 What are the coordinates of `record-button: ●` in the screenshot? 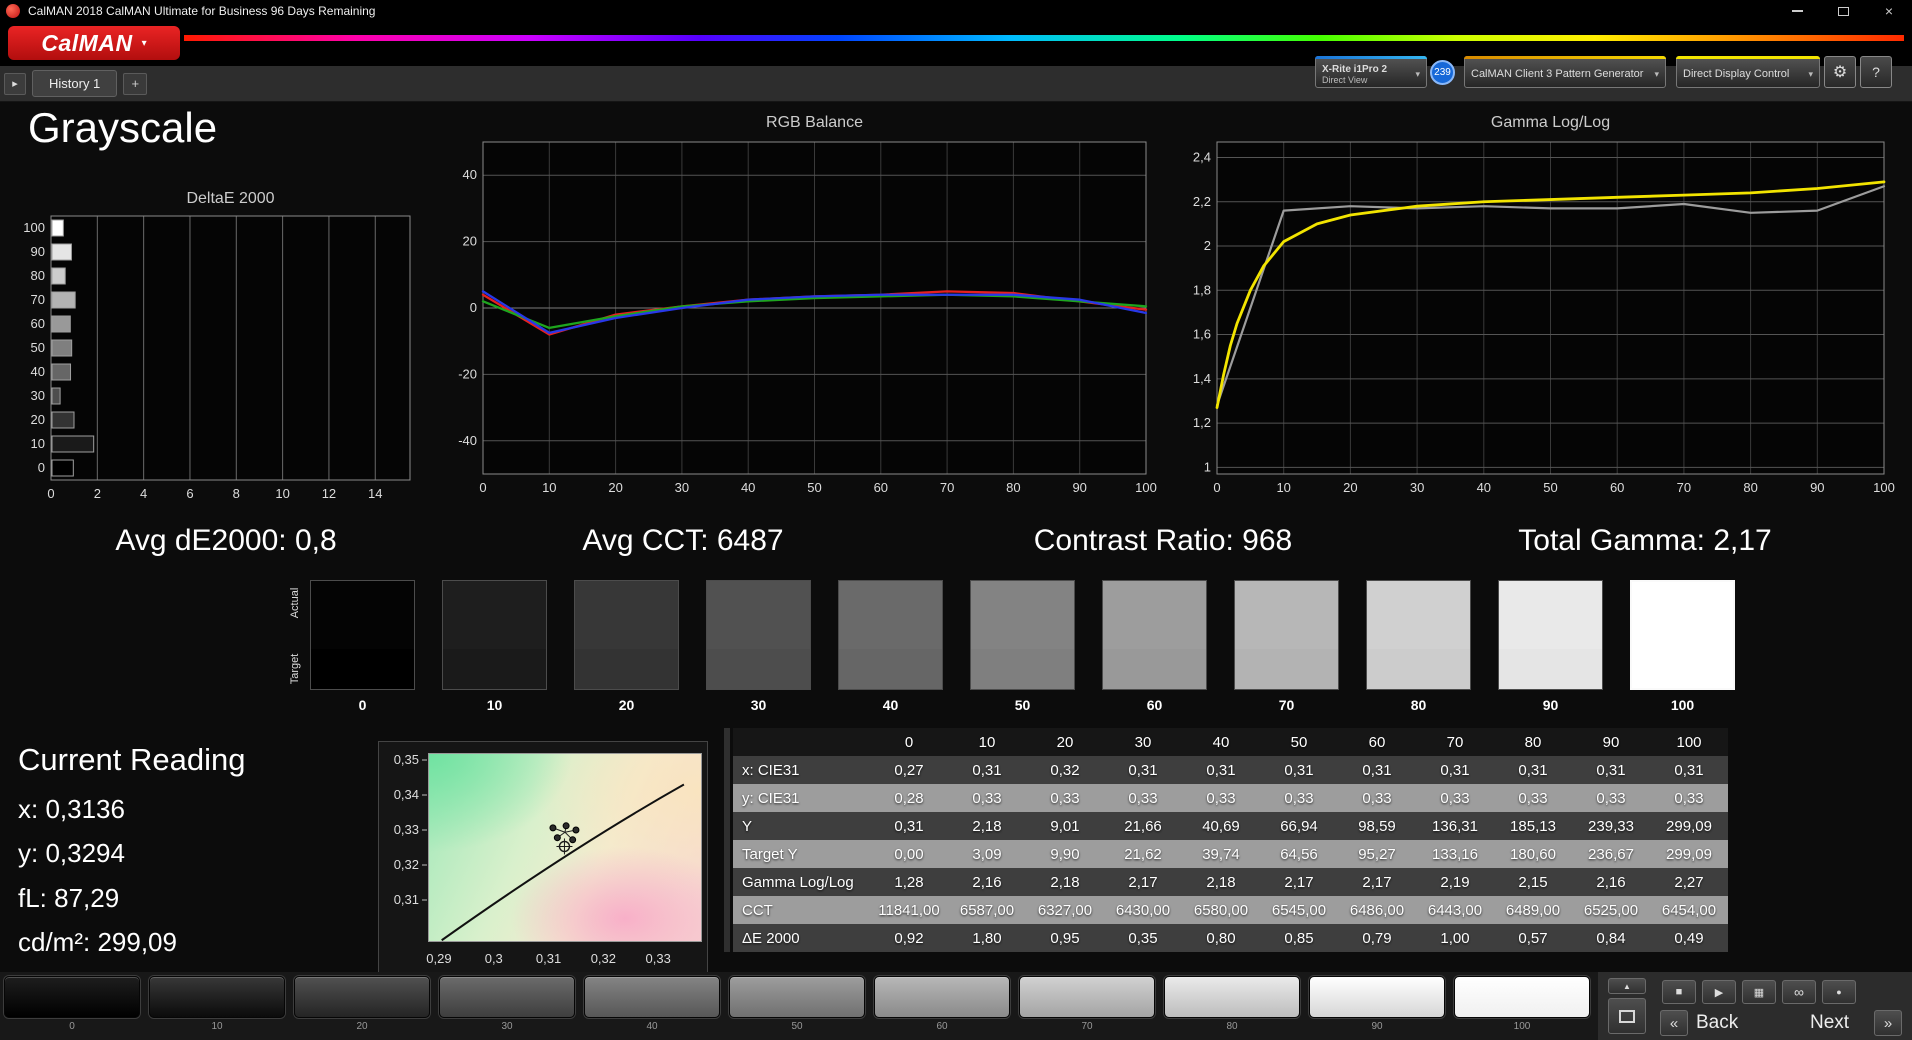 It's located at (1839, 992).